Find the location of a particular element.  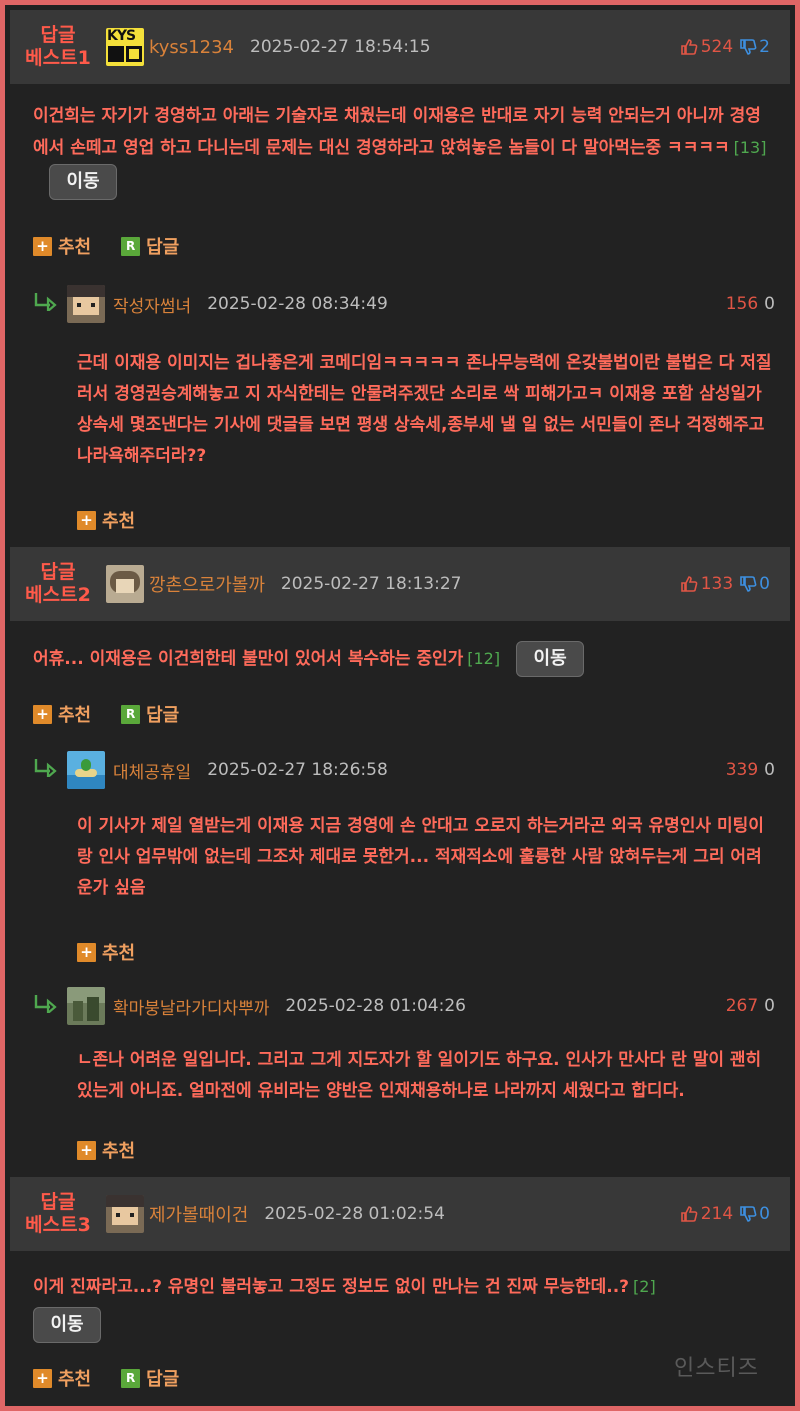

best-badge: 답글 베스트1 is located at coordinates (58, 47).